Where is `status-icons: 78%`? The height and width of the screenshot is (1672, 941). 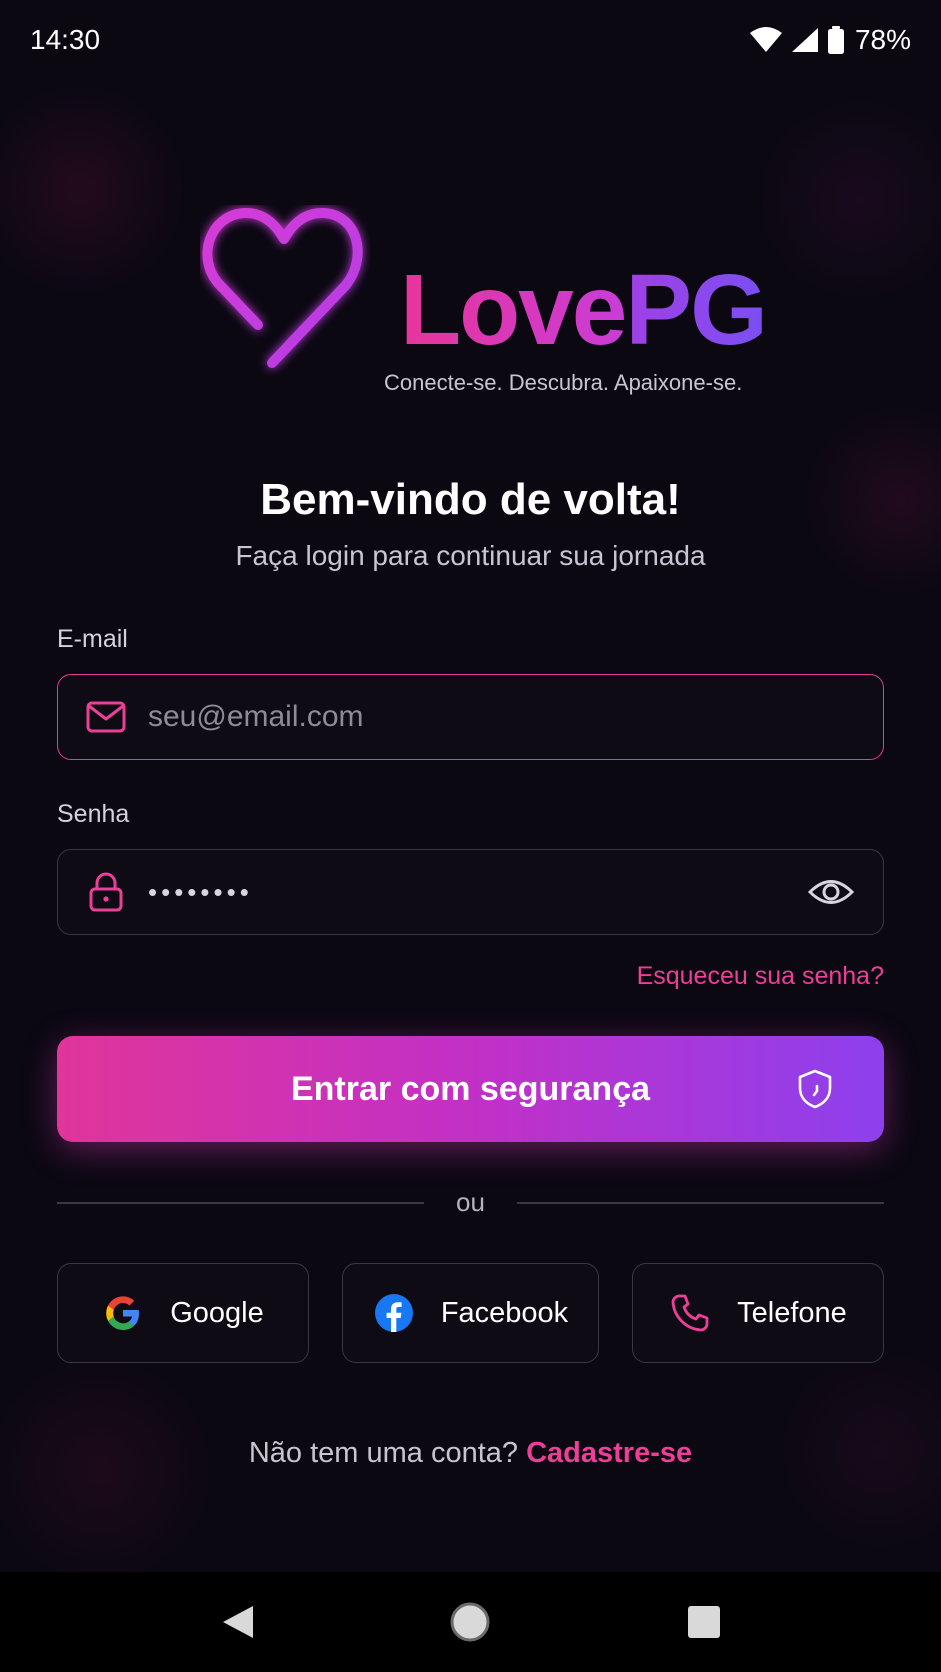 status-icons: 78% is located at coordinates (830, 40).